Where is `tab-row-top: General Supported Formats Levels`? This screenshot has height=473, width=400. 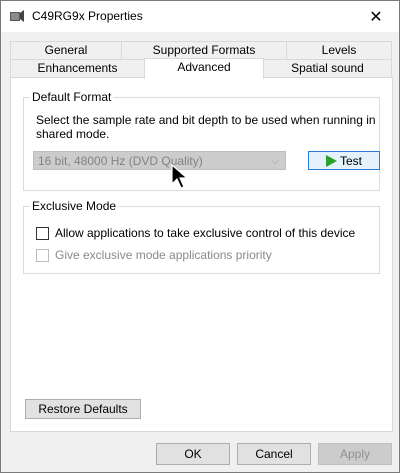
tab-row-top: General Supported Formats Levels is located at coordinates (201, 50).